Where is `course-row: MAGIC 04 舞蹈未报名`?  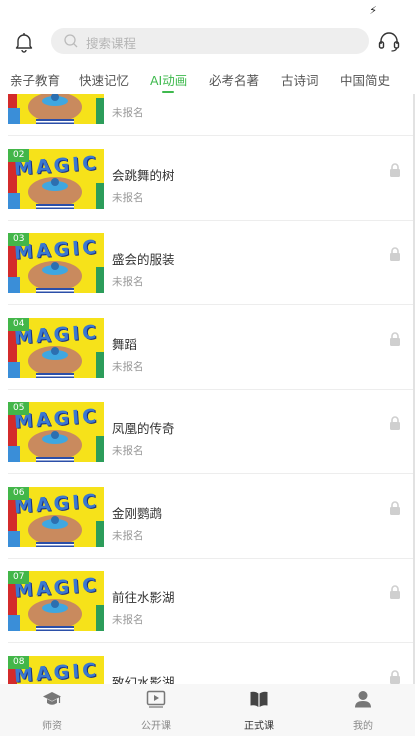 course-row: MAGIC 04 舞蹈未报名 is located at coordinates (210, 348).